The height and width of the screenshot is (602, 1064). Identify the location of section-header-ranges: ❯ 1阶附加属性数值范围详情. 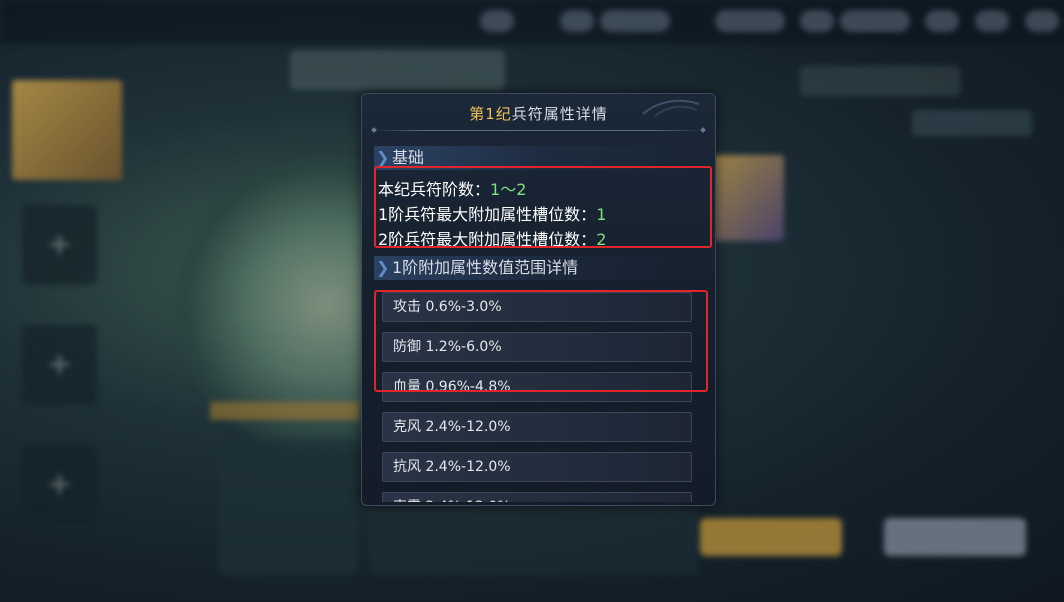
(533, 268).